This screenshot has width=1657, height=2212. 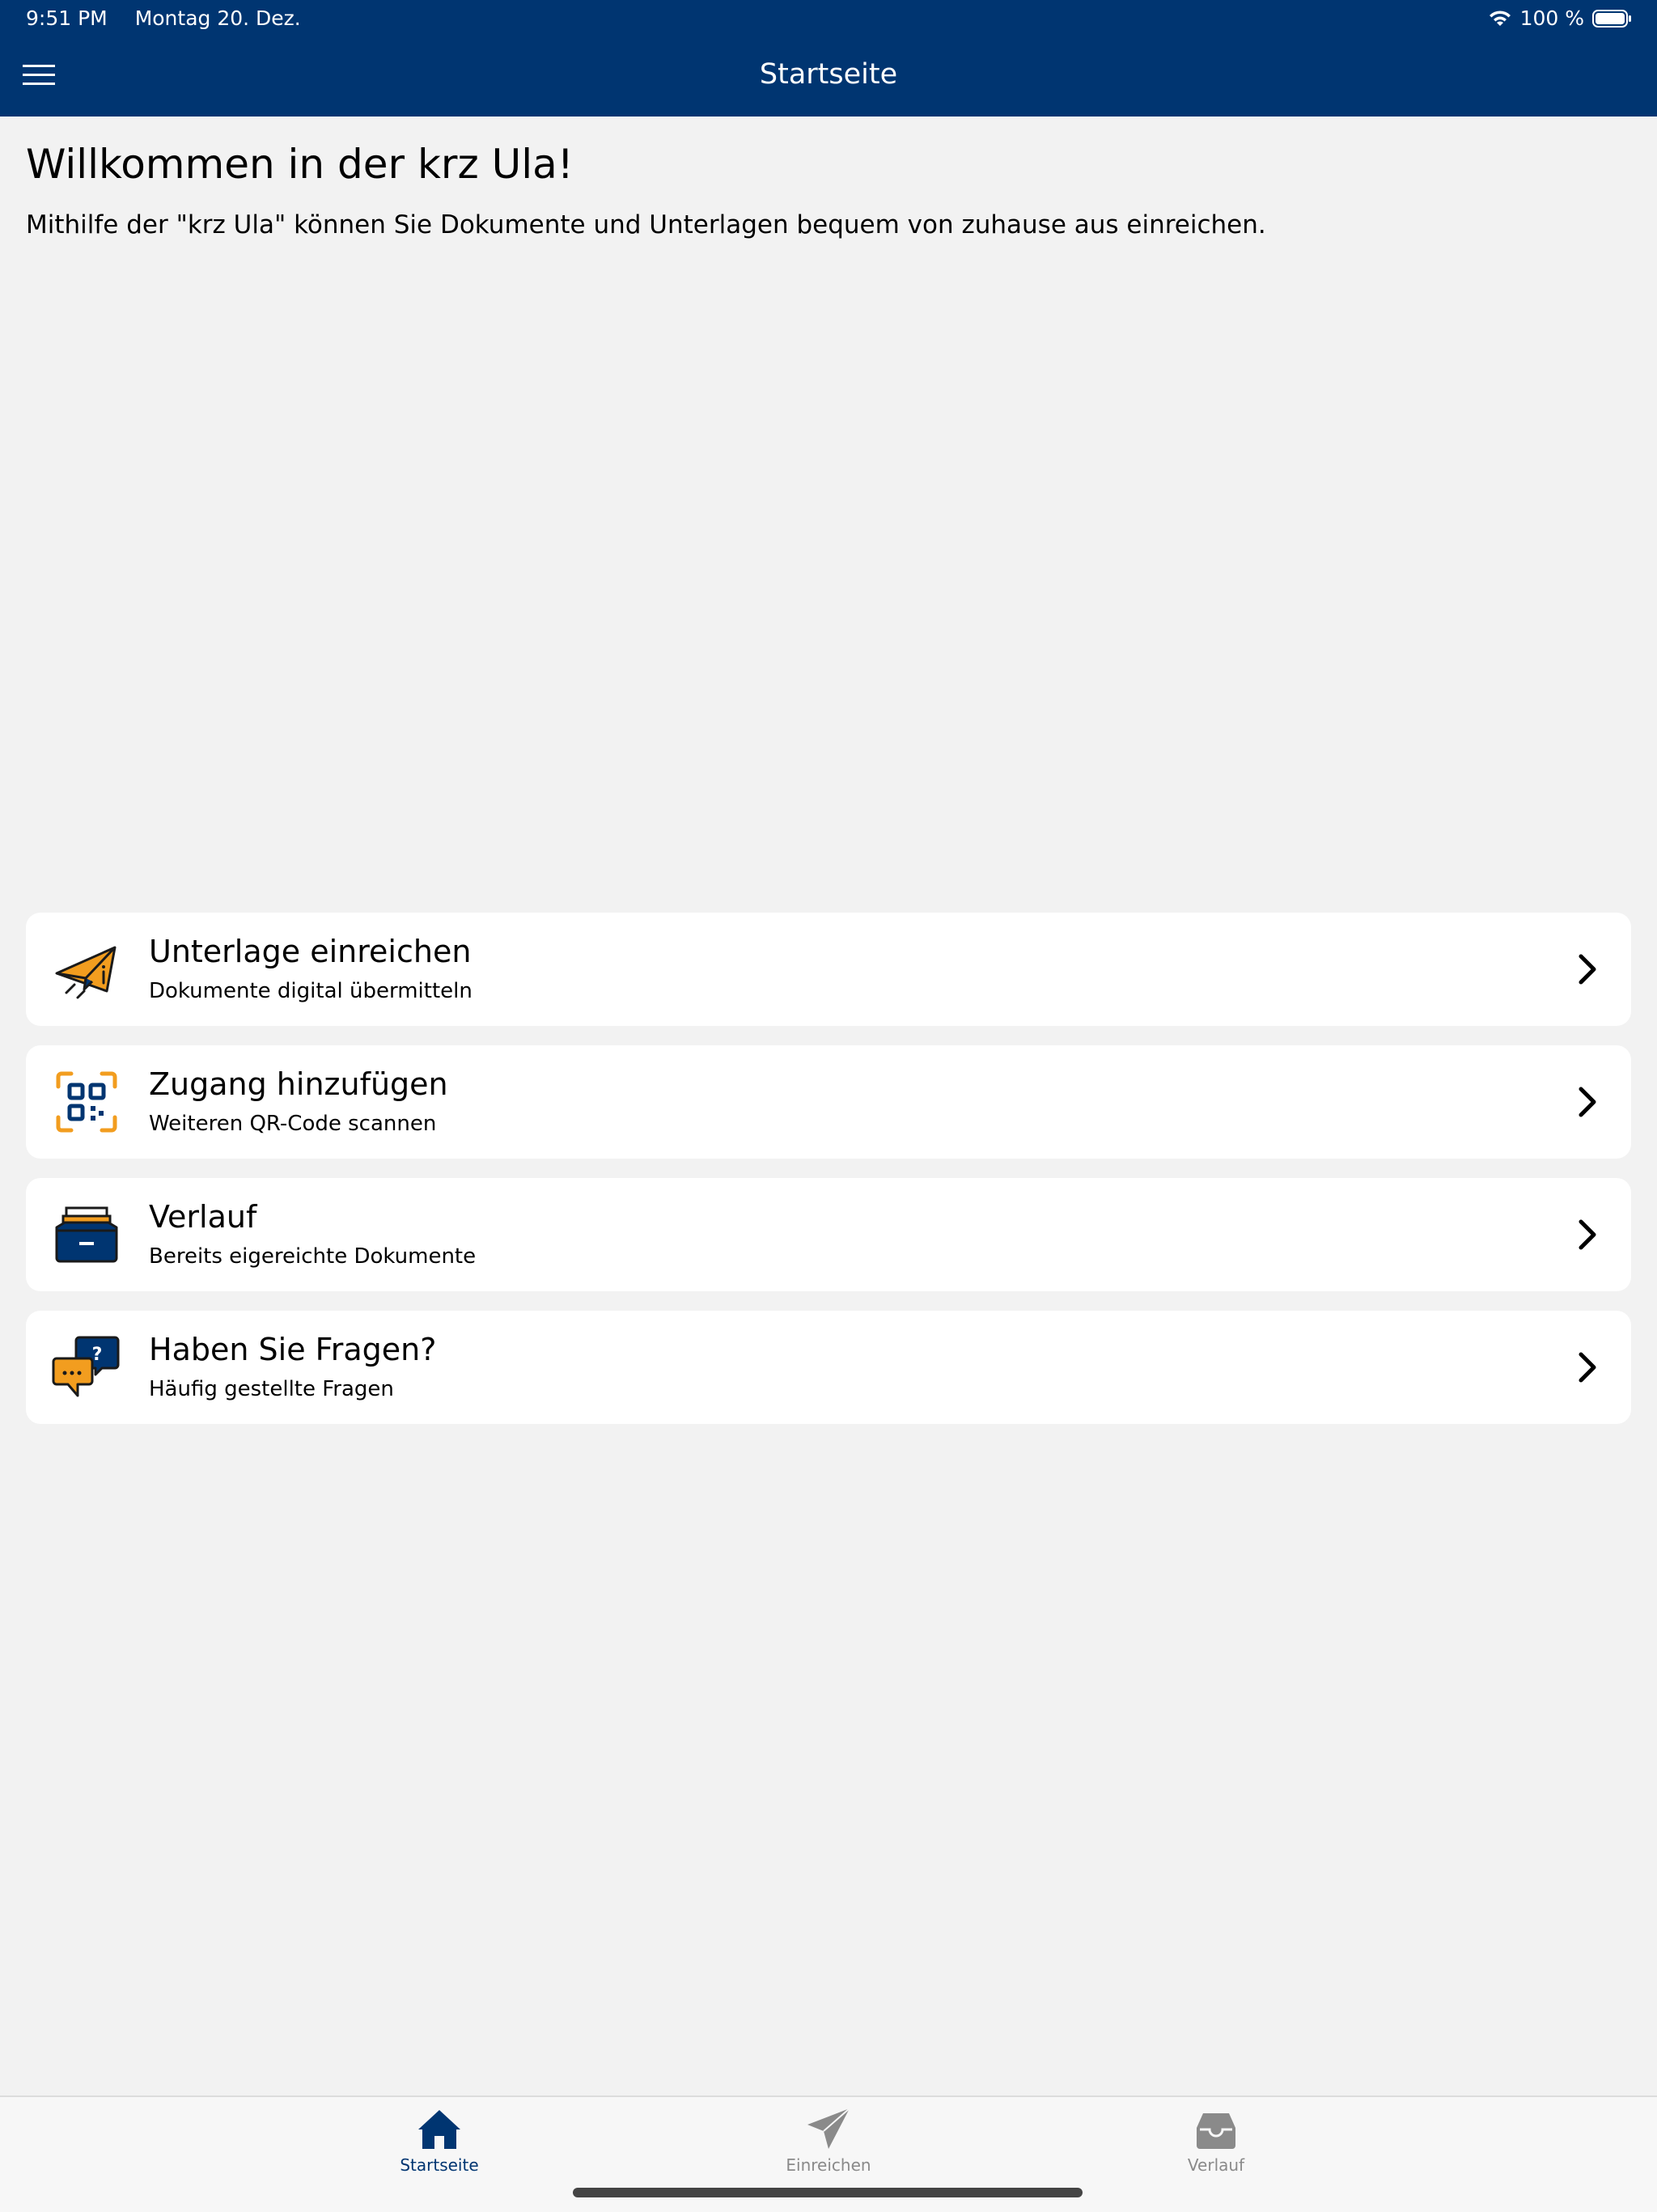 What do you see at coordinates (1500, 18) in the screenshot?
I see `wifi-icon` at bounding box center [1500, 18].